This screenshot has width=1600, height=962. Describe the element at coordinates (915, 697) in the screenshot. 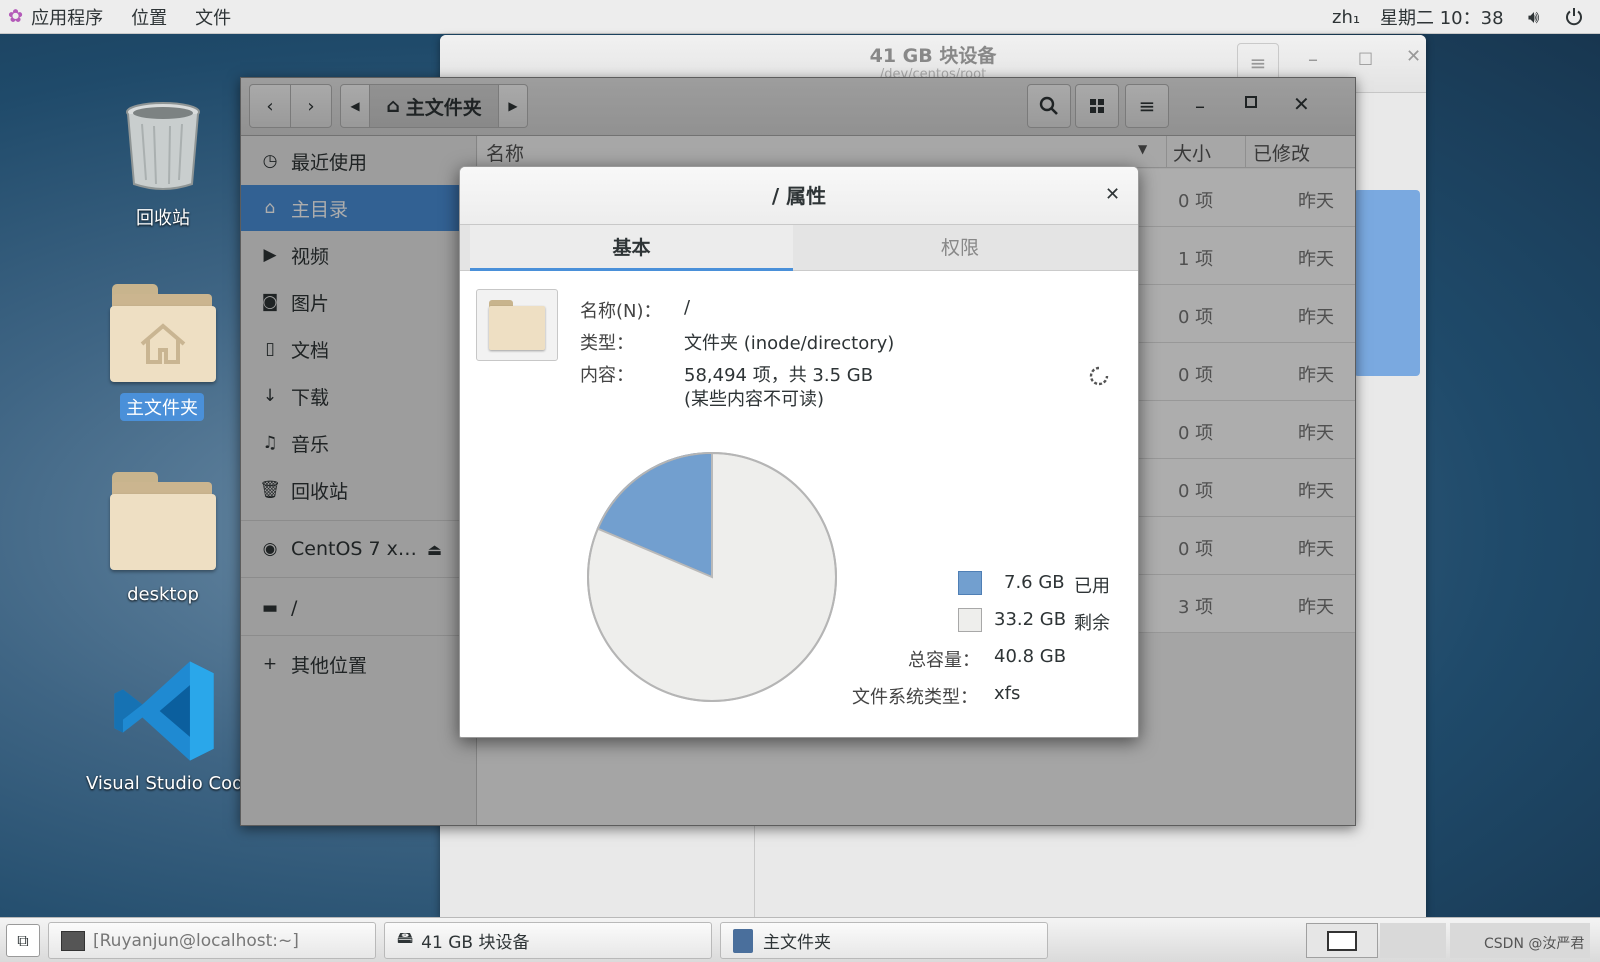

I see `filesystem-key: 文件系统类型：` at that location.